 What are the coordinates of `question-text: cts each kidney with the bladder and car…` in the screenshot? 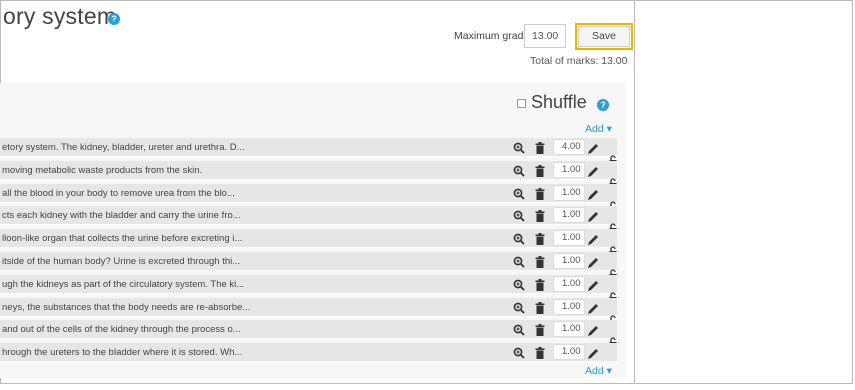 It's located at (121, 215).